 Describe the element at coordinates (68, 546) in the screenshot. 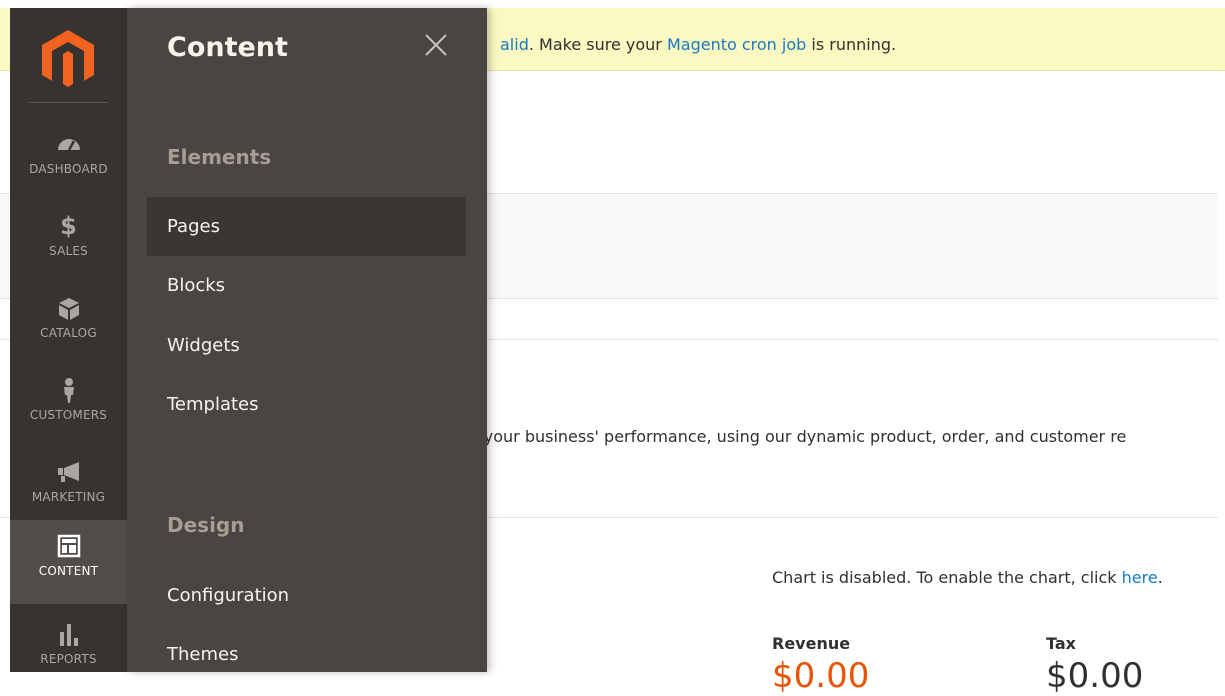

I see `layout-icon` at that location.